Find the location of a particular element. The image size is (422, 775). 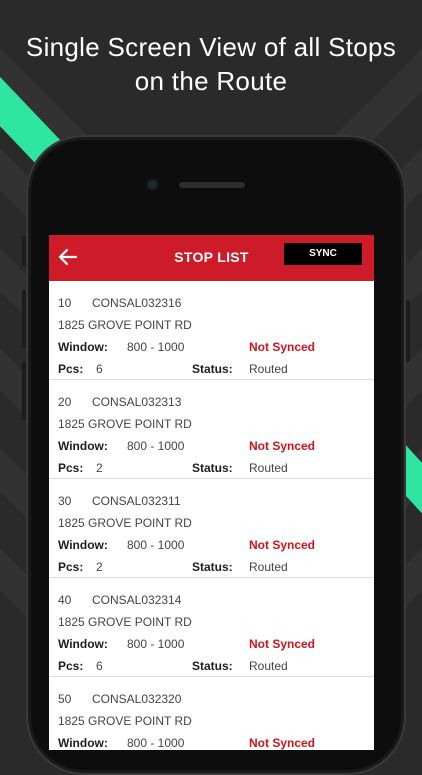

power-button is located at coordinates (408, 331).